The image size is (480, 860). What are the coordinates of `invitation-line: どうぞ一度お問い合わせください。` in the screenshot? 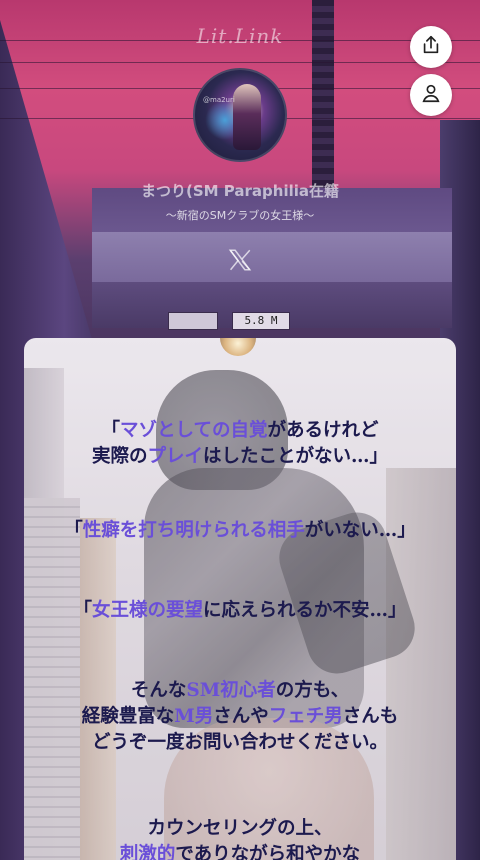 It's located at (239, 742).